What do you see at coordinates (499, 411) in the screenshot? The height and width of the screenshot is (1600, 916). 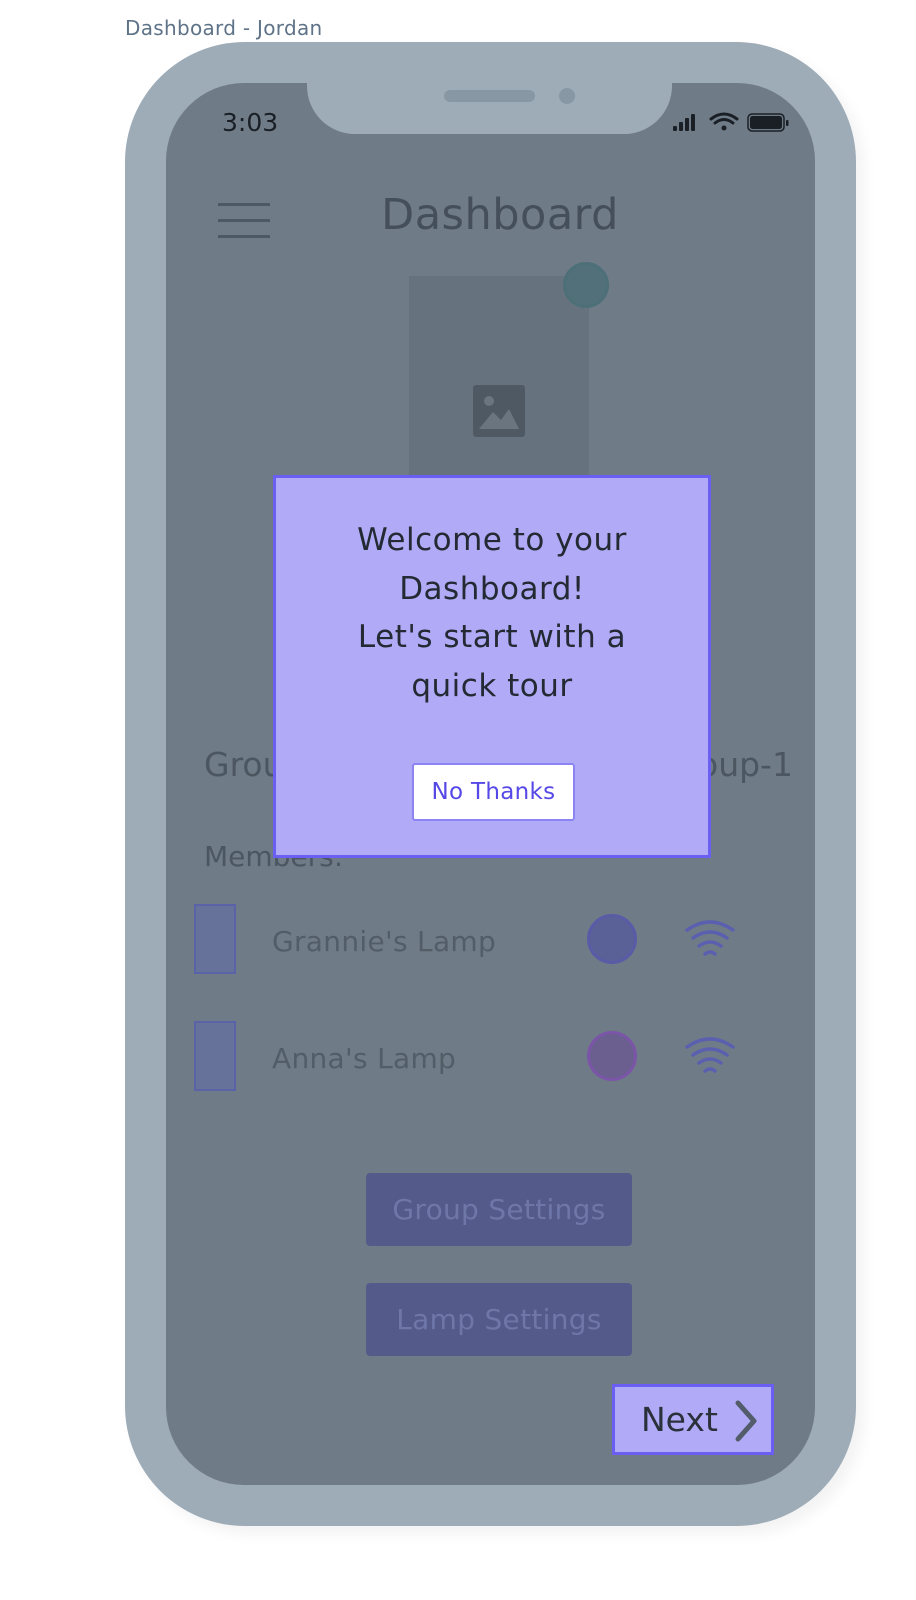 I see `image-placeholder-icon` at bounding box center [499, 411].